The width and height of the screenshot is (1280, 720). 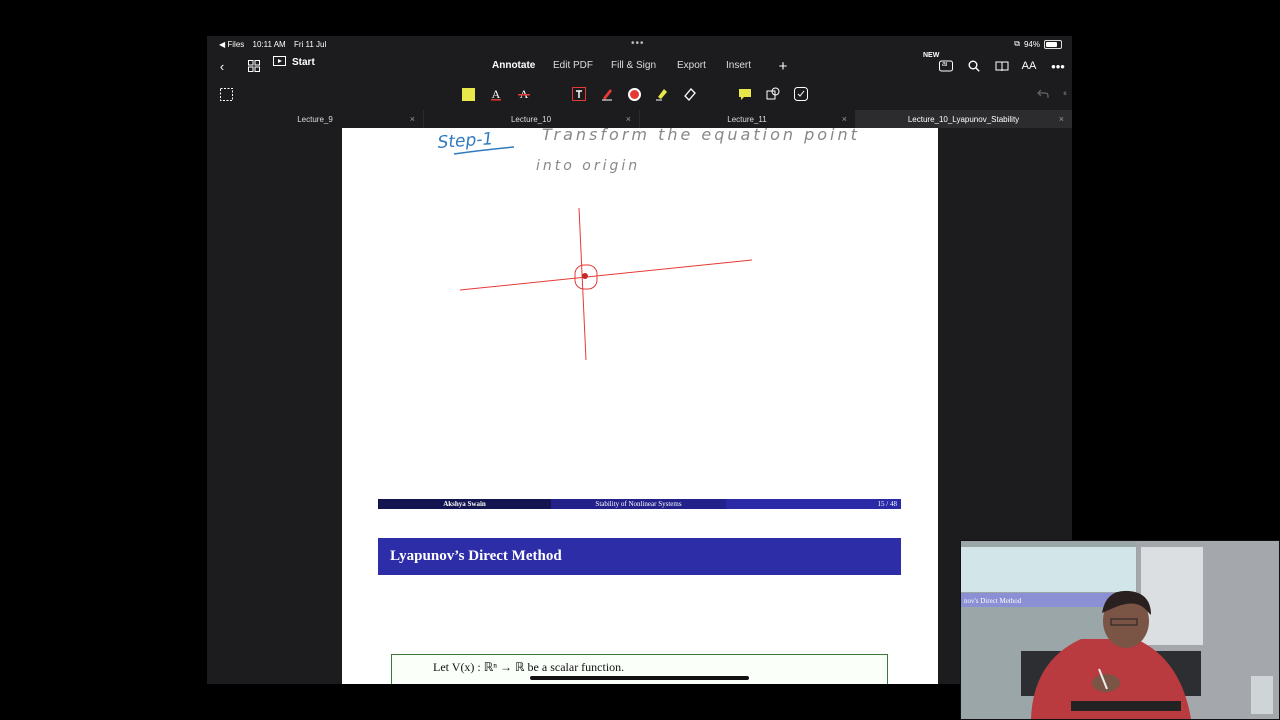 I want to click on start-presentation-button: Start, so click(x=294, y=62).